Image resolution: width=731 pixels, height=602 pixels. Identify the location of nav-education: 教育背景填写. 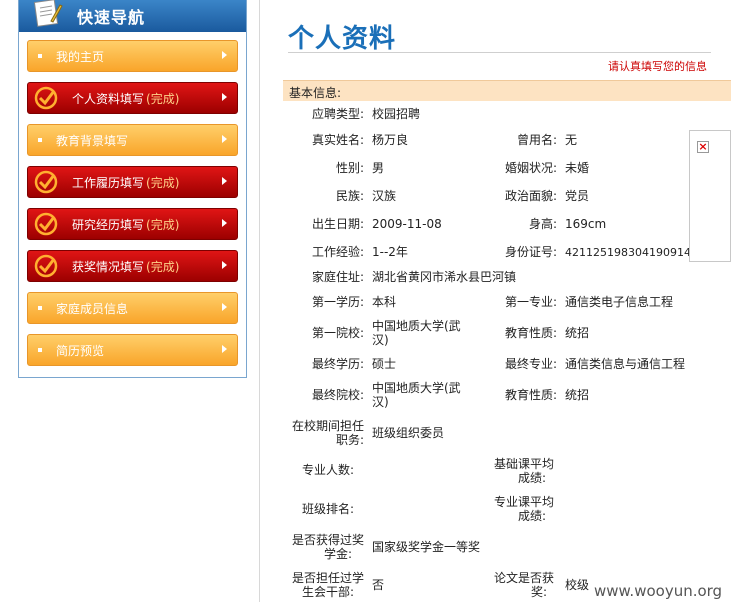
(132, 140).